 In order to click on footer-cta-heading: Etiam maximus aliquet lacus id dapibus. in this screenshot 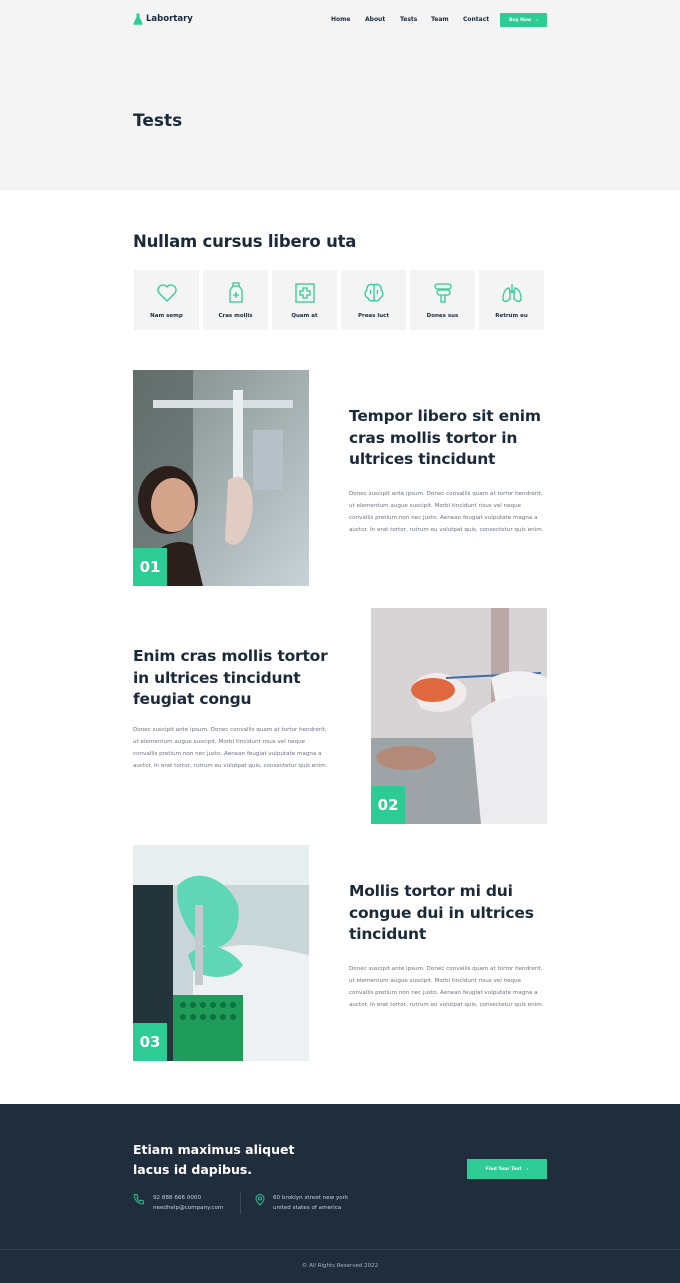, I will do `click(214, 1159)`.